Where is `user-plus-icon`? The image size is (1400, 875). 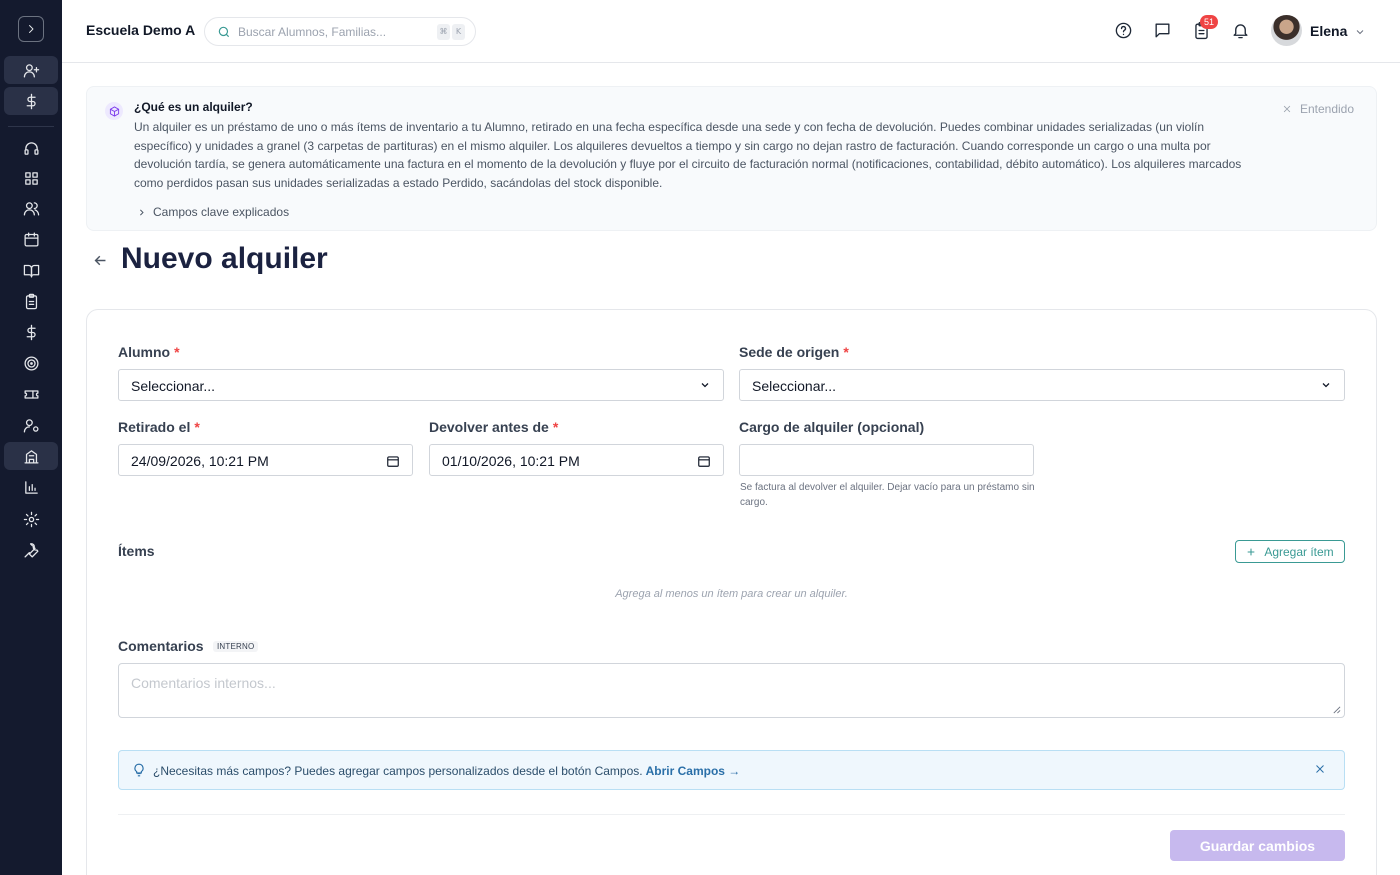 user-plus-icon is located at coordinates (31, 70).